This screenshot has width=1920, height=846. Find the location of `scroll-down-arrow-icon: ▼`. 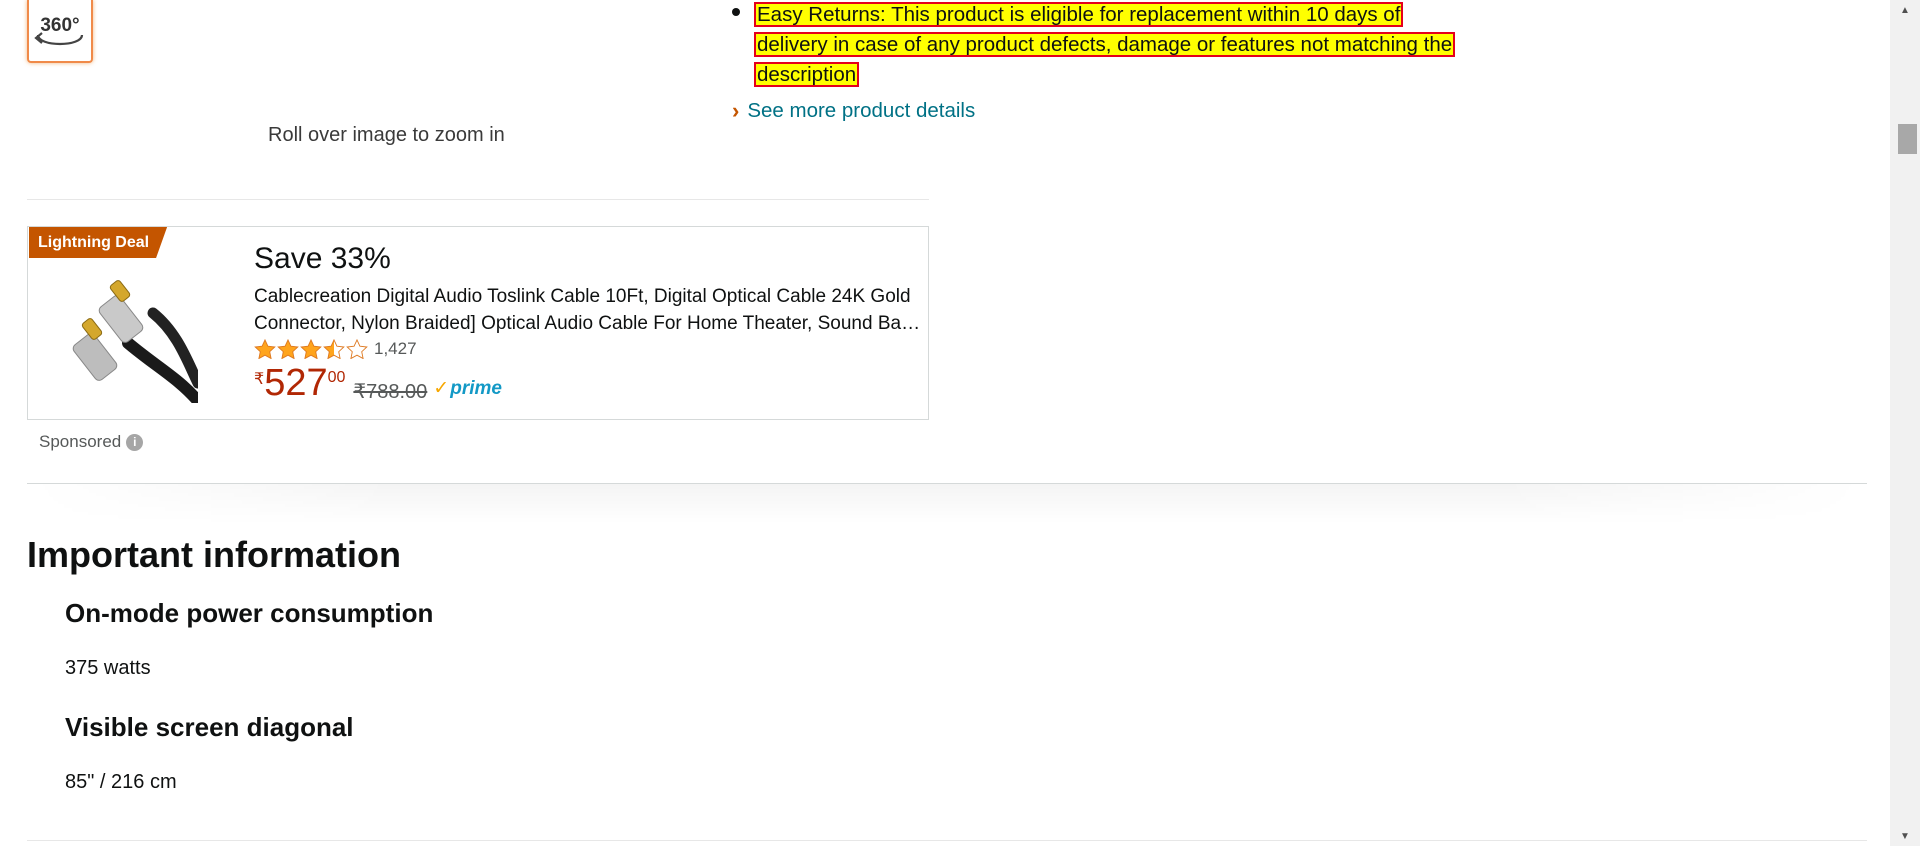

scroll-down-arrow-icon: ▼ is located at coordinates (1905, 836).